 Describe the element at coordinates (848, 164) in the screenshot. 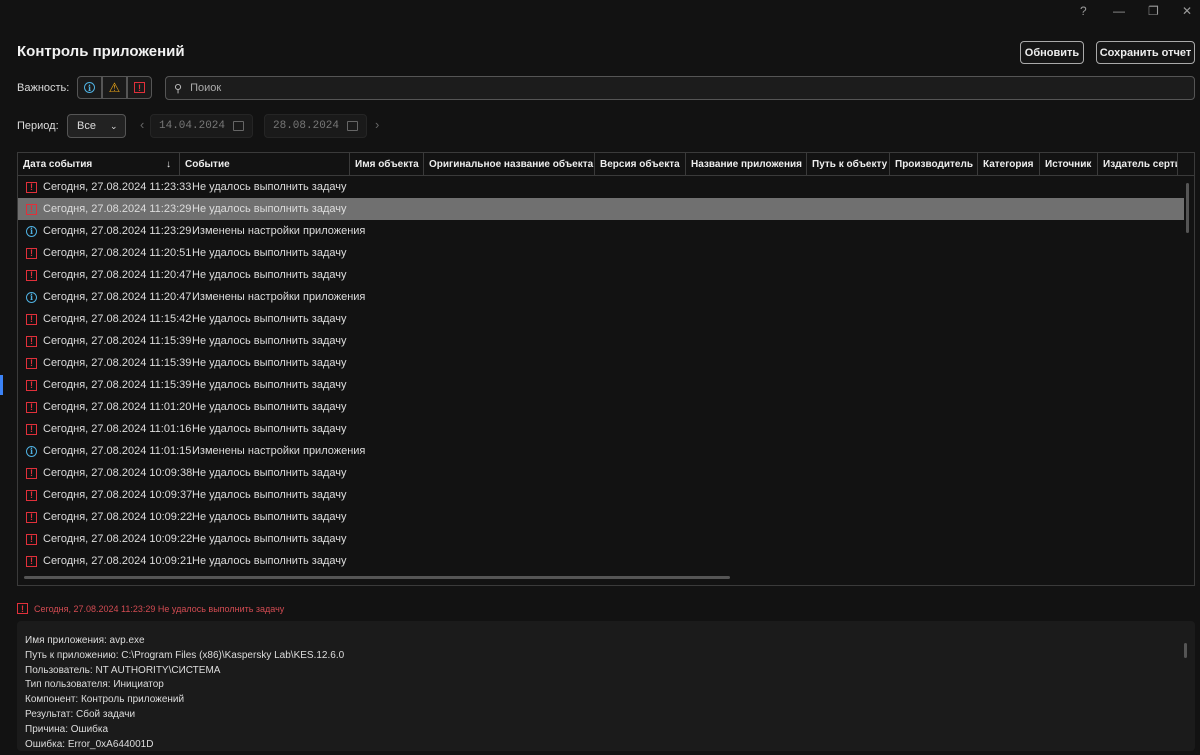

I see `column-header: Путь к объекту` at that location.